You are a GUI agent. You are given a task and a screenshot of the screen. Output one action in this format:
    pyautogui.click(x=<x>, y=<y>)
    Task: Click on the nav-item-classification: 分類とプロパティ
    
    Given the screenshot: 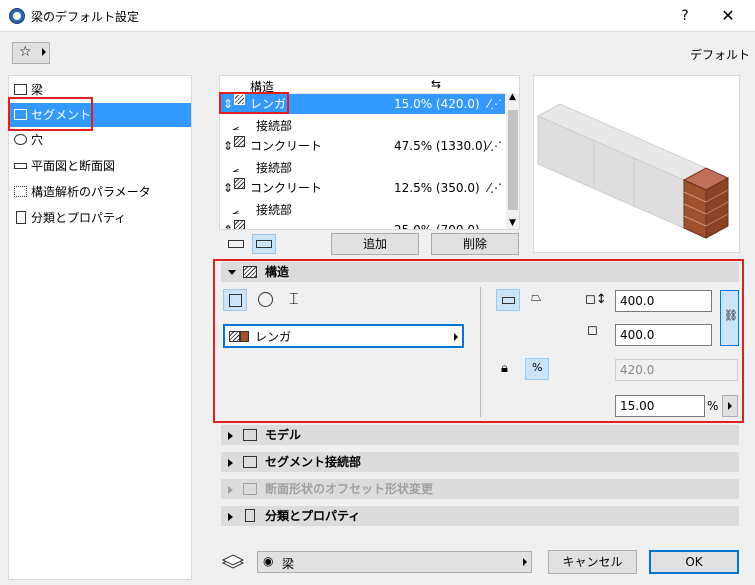 What is the action you would take?
    pyautogui.click(x=100, y=218)
    